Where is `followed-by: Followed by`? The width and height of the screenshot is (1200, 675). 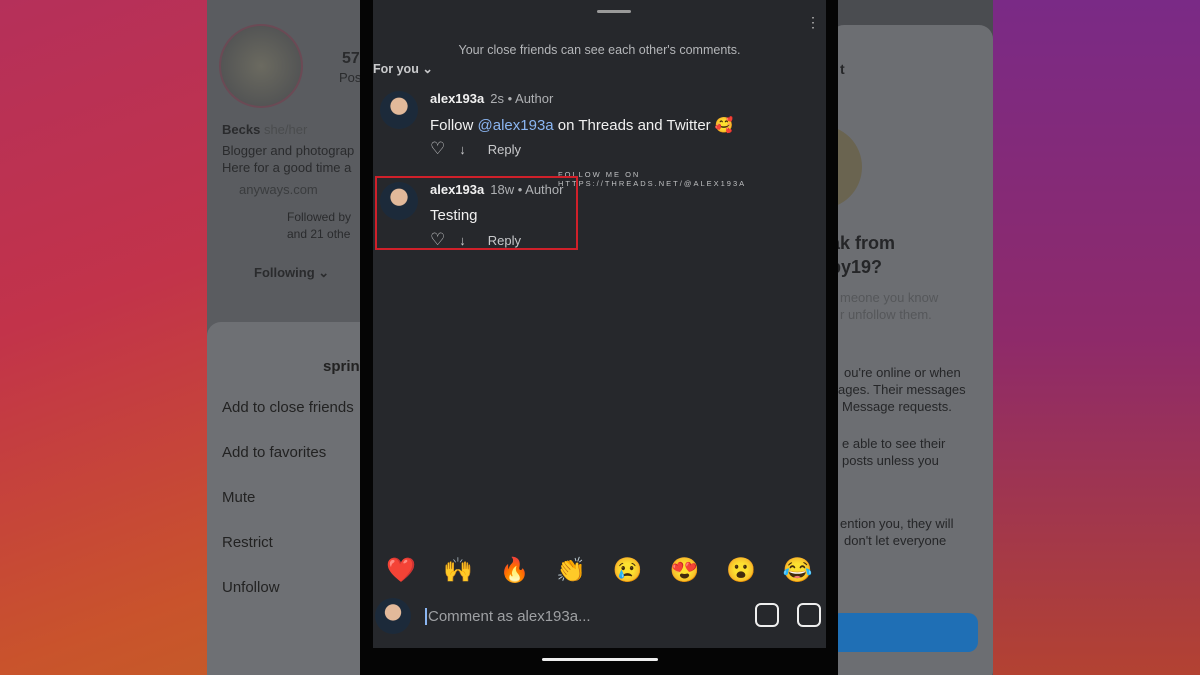 followed-by: Followed by is located at coordinates (319, 217).